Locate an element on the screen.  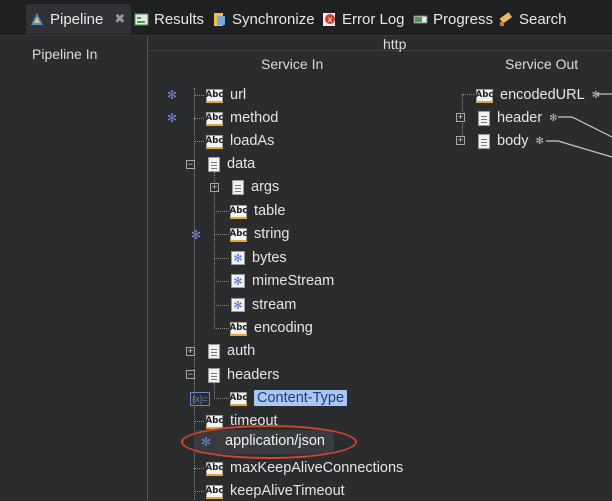
service-name: http is located at coordinates (395, 44).